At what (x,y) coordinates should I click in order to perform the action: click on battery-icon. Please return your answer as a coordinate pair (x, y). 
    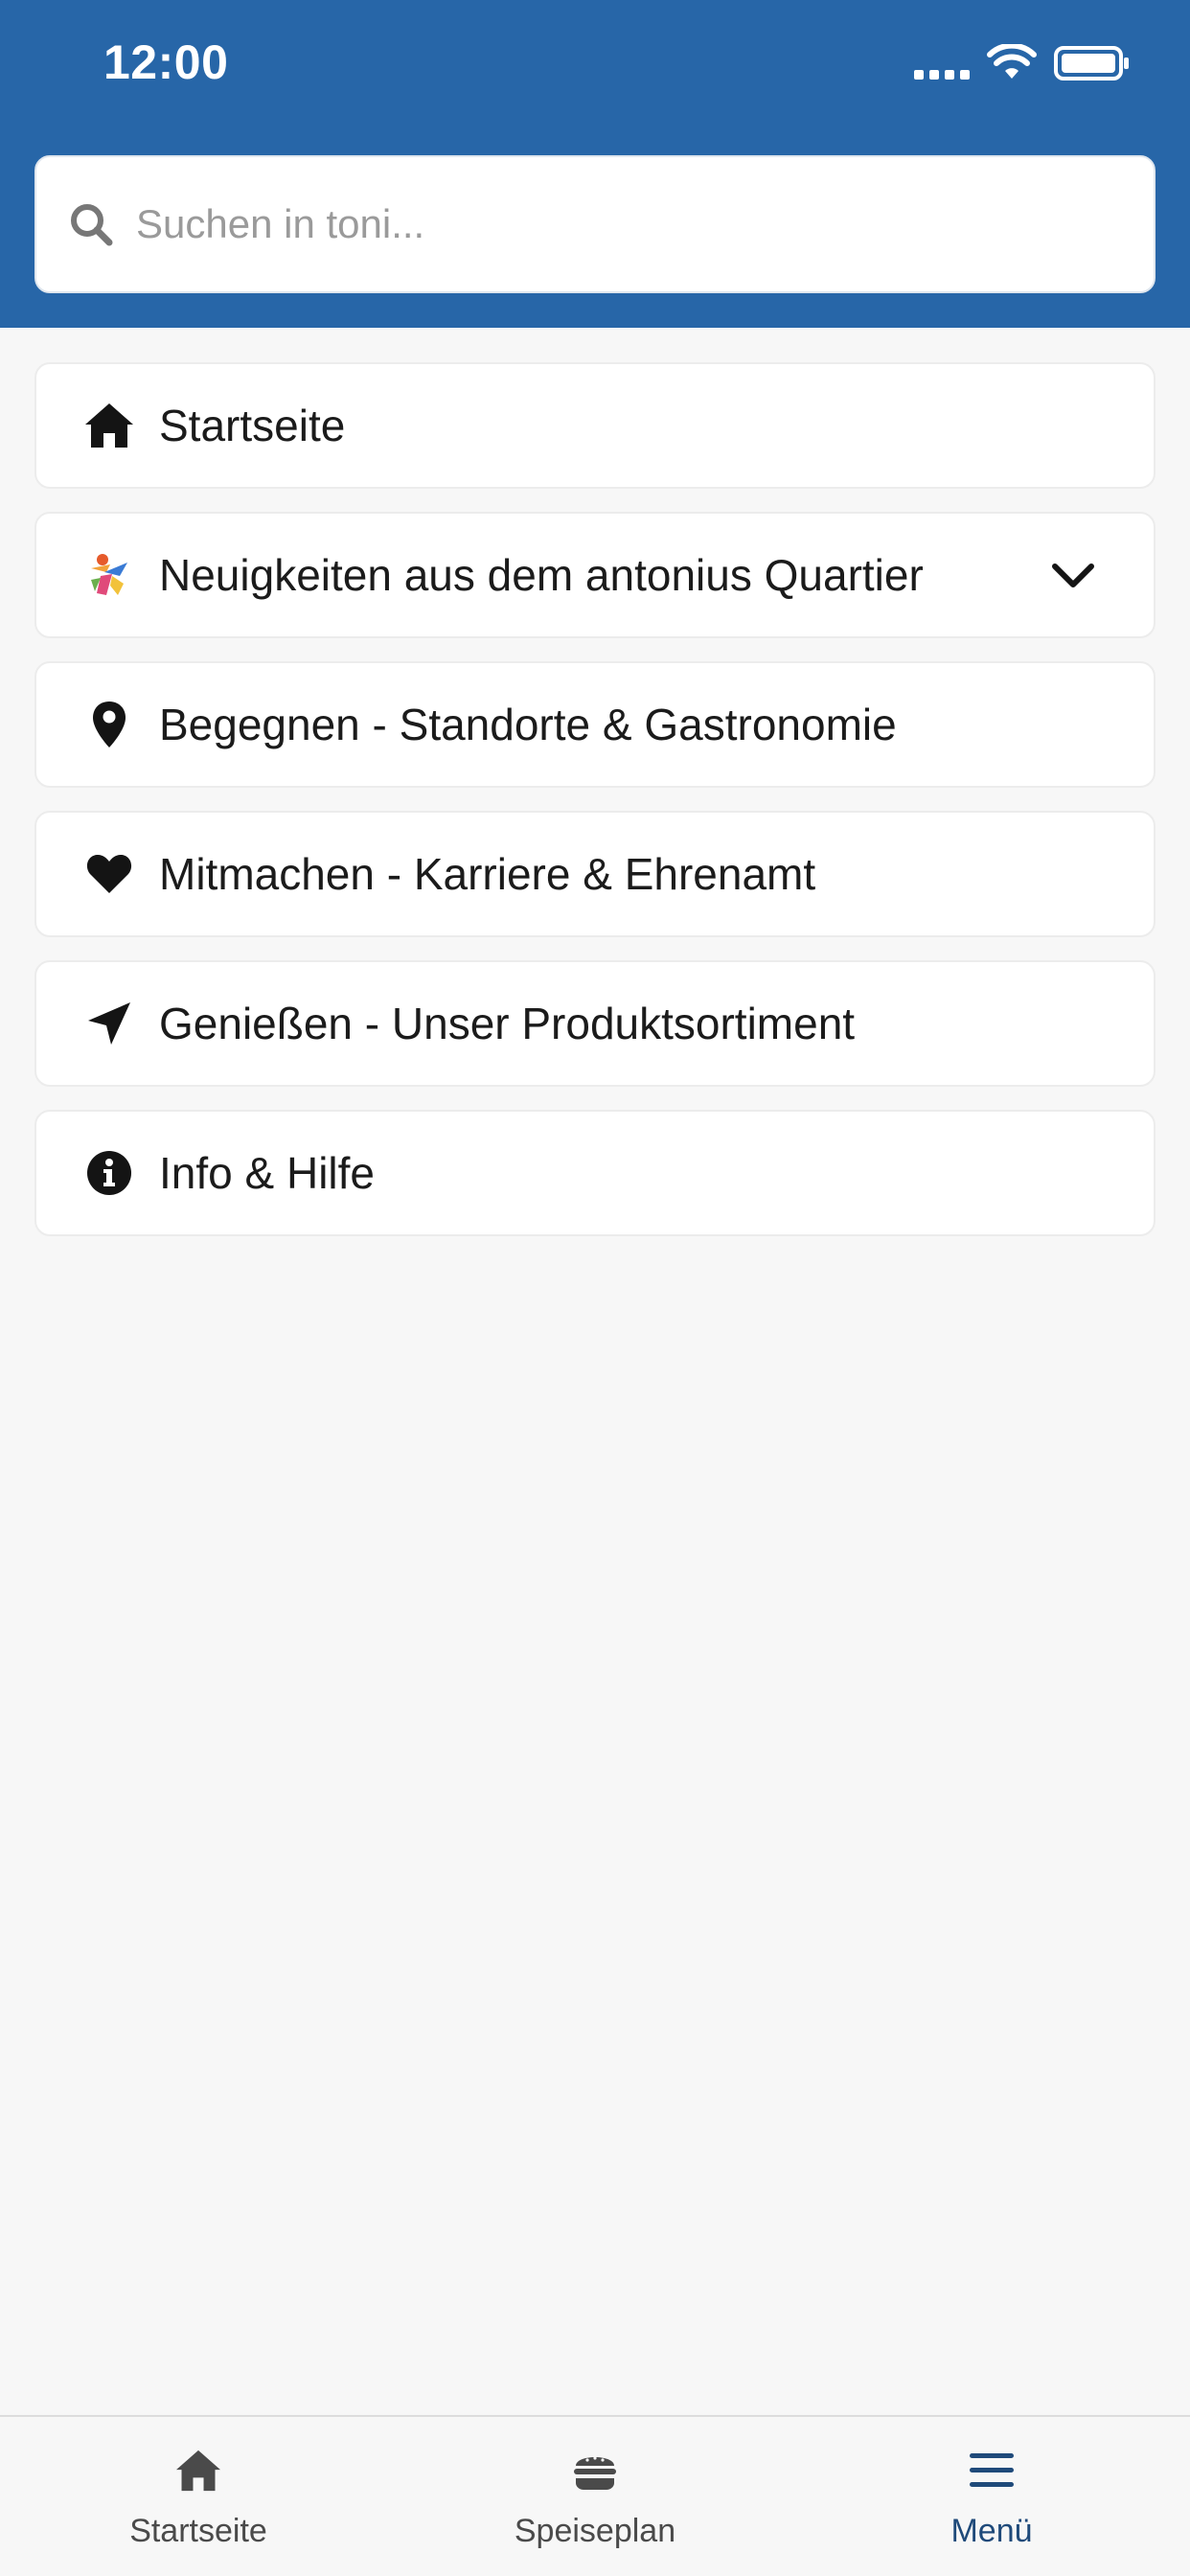
    Looking at the image, I should click on (1092, 63).